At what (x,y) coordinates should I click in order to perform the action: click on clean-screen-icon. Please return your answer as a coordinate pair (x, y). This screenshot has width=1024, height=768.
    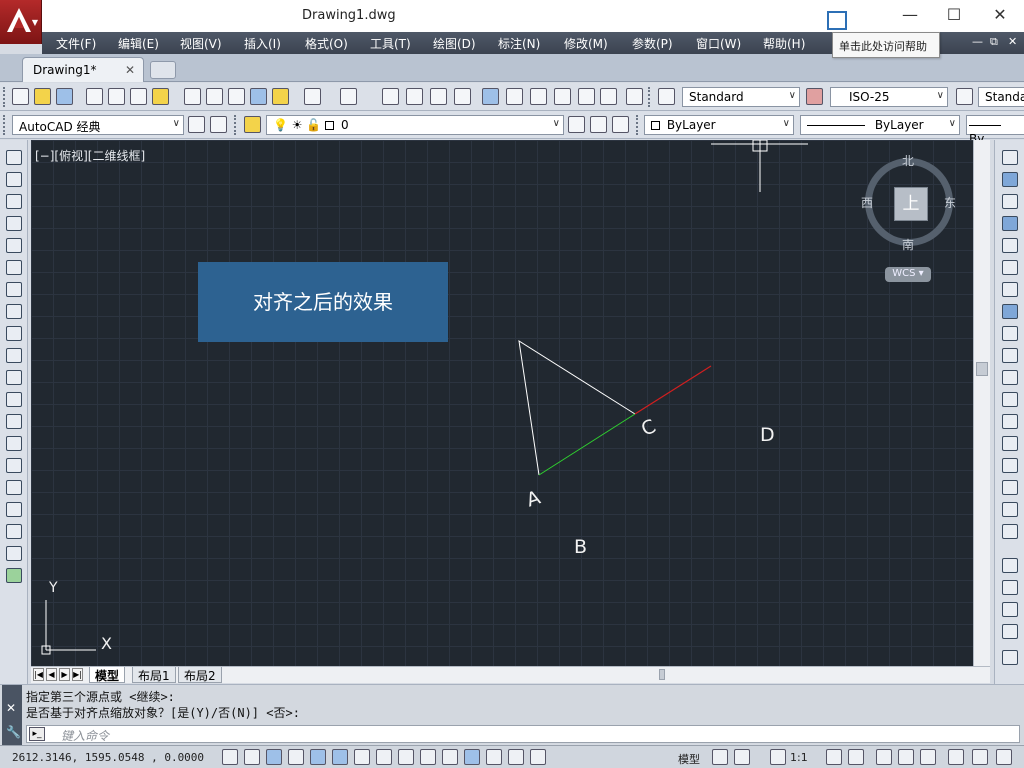
    Looking at the image, I should click on (1004, 757).